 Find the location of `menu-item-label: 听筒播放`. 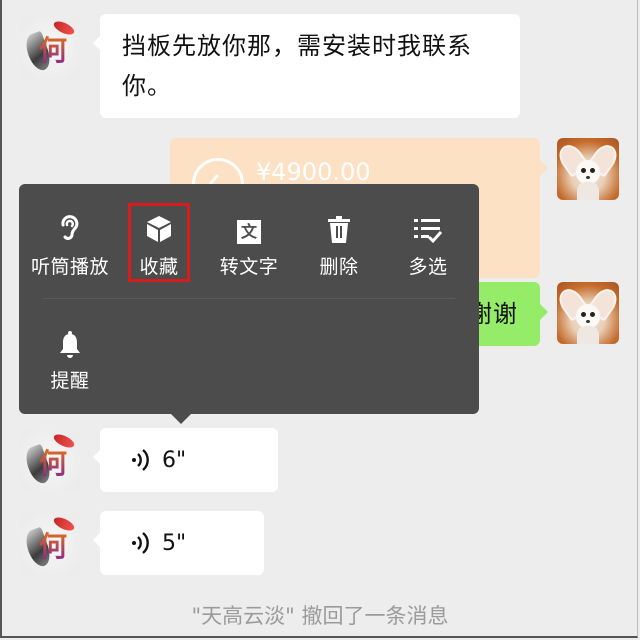

menu-item-label: 听筒播放 is located at coordinates (69, 267).